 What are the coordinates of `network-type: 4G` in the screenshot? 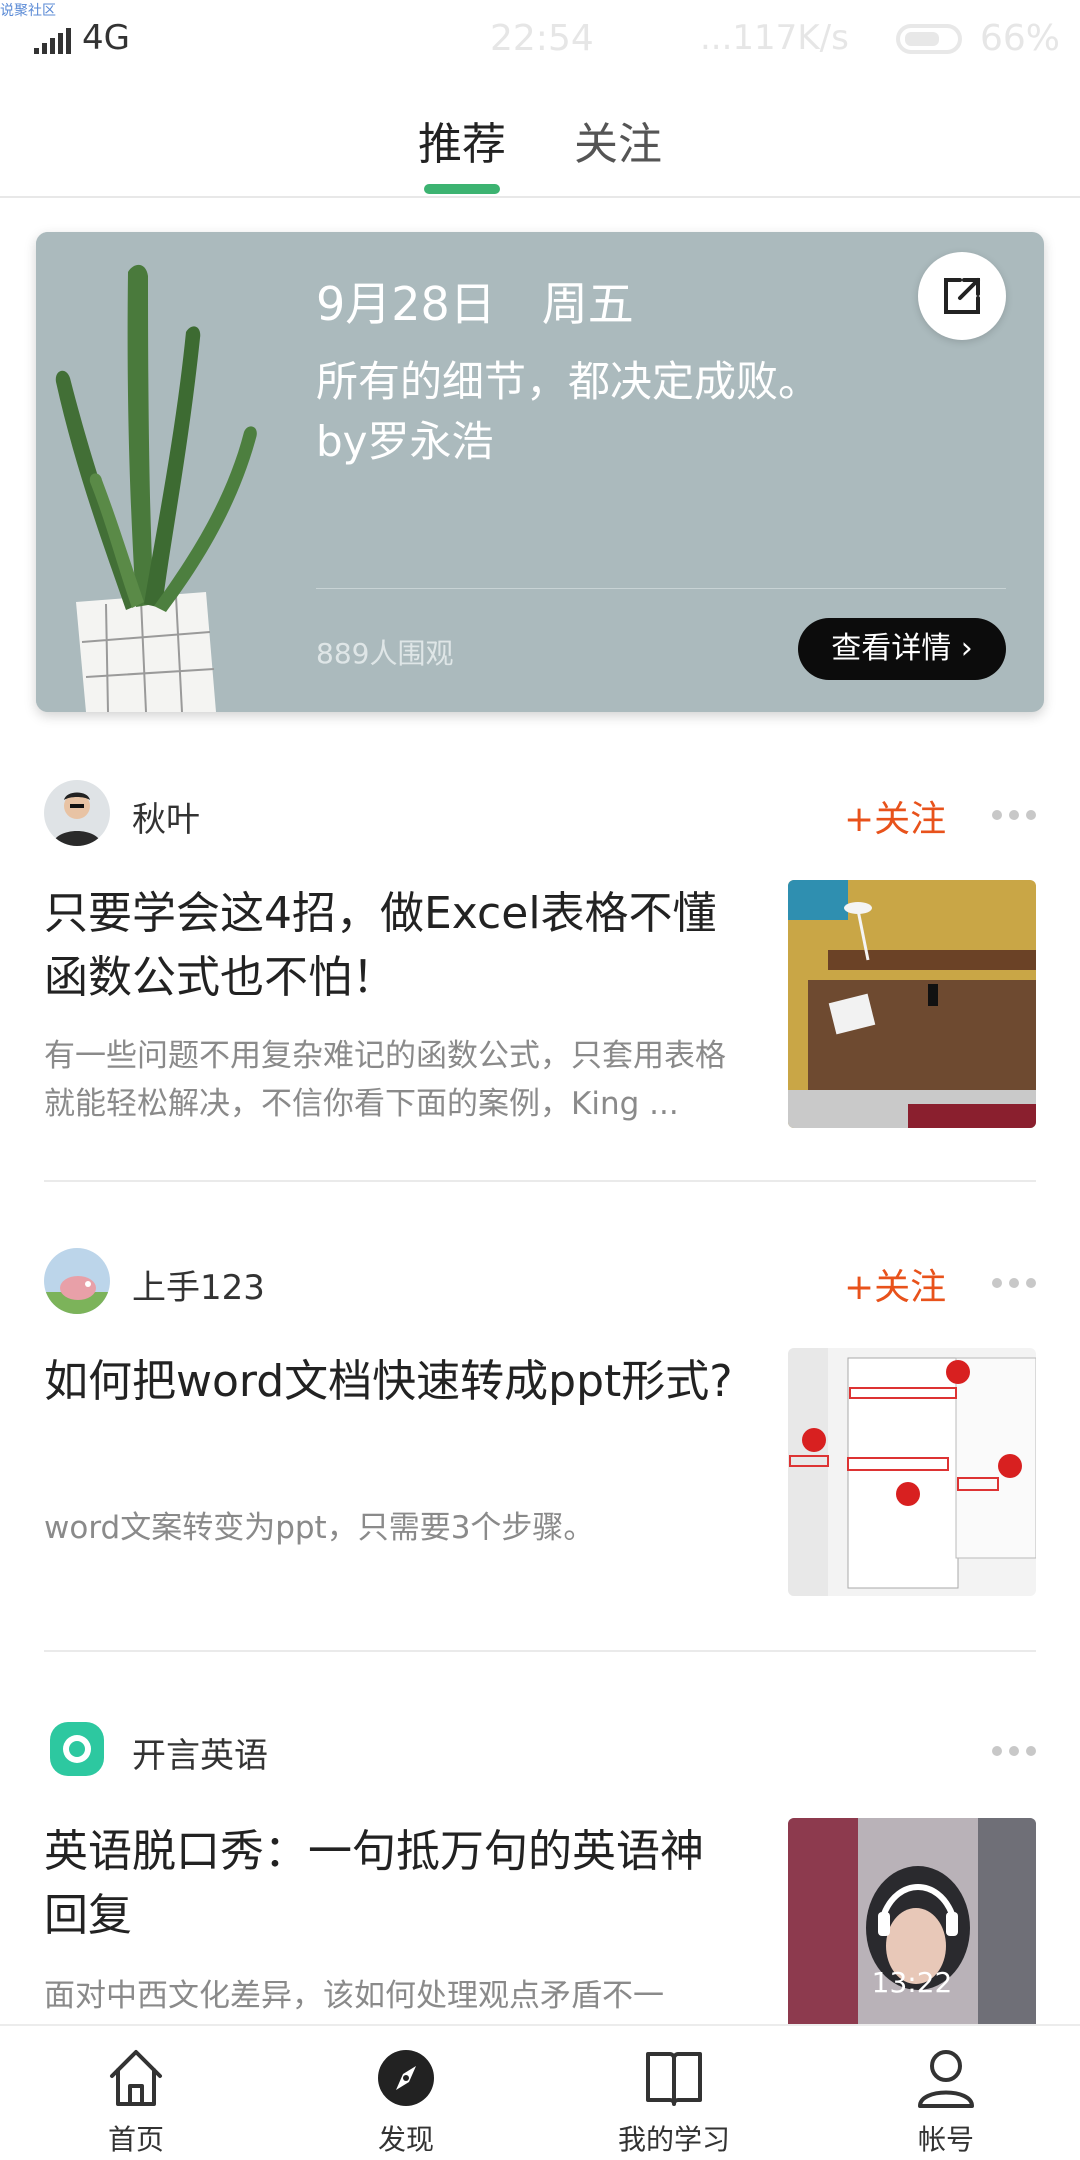 It's located at (106, 38).